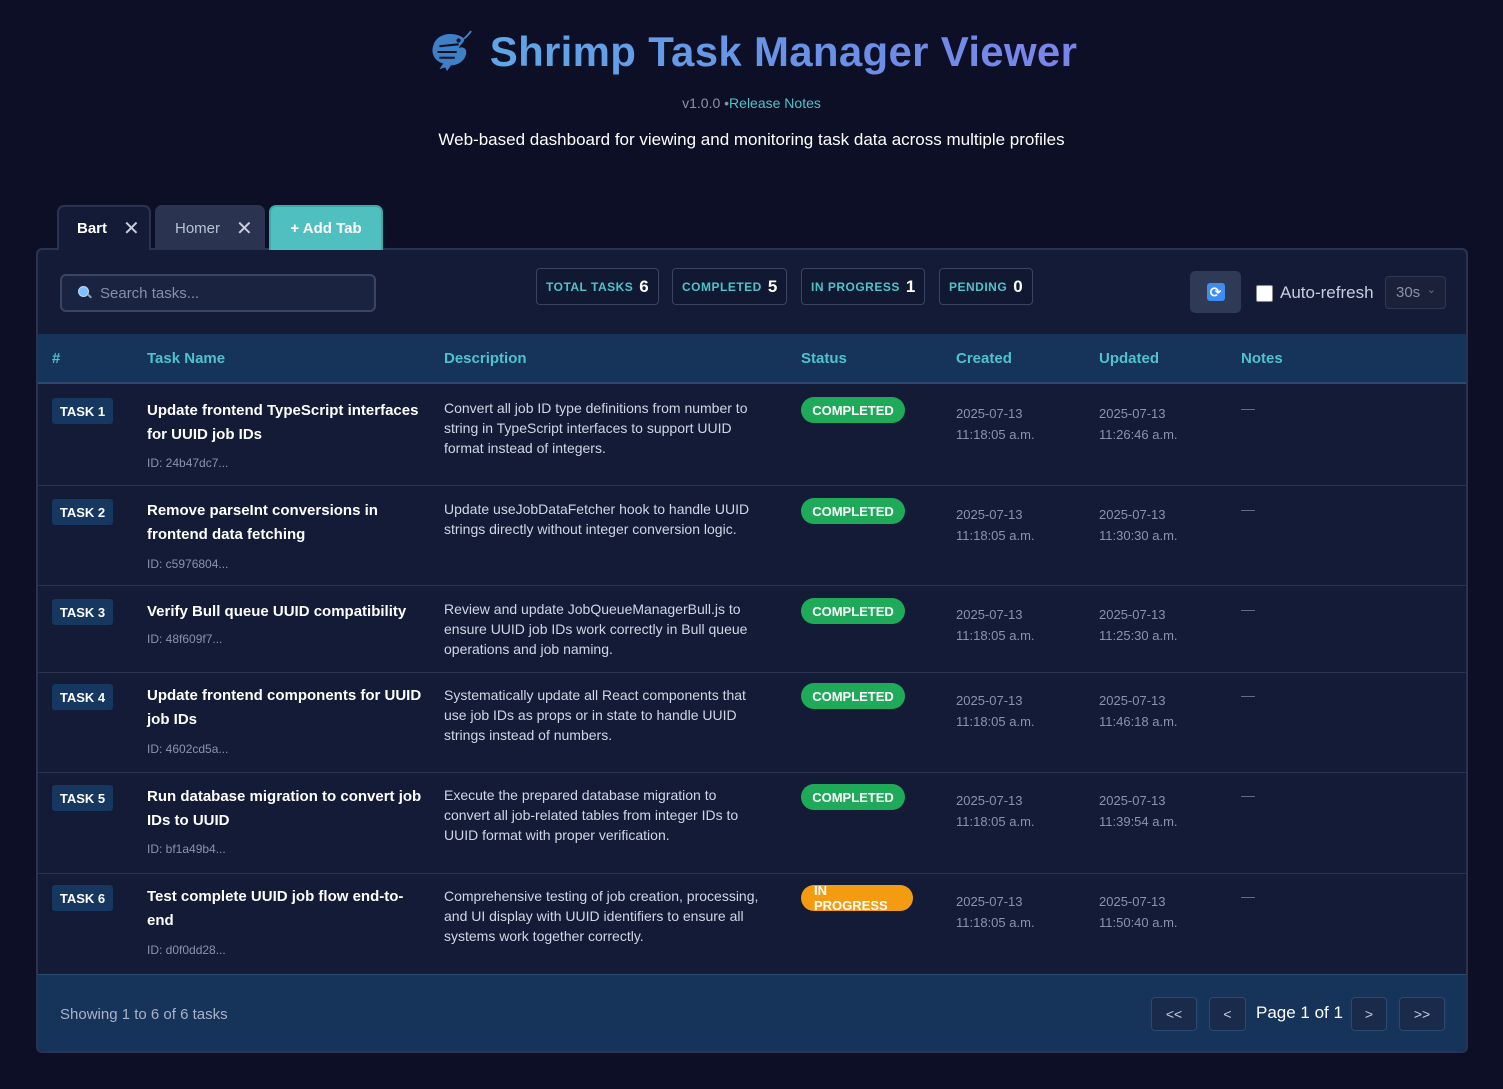  I want to click on tab-bart: Bart ✕, so click(104, 227).